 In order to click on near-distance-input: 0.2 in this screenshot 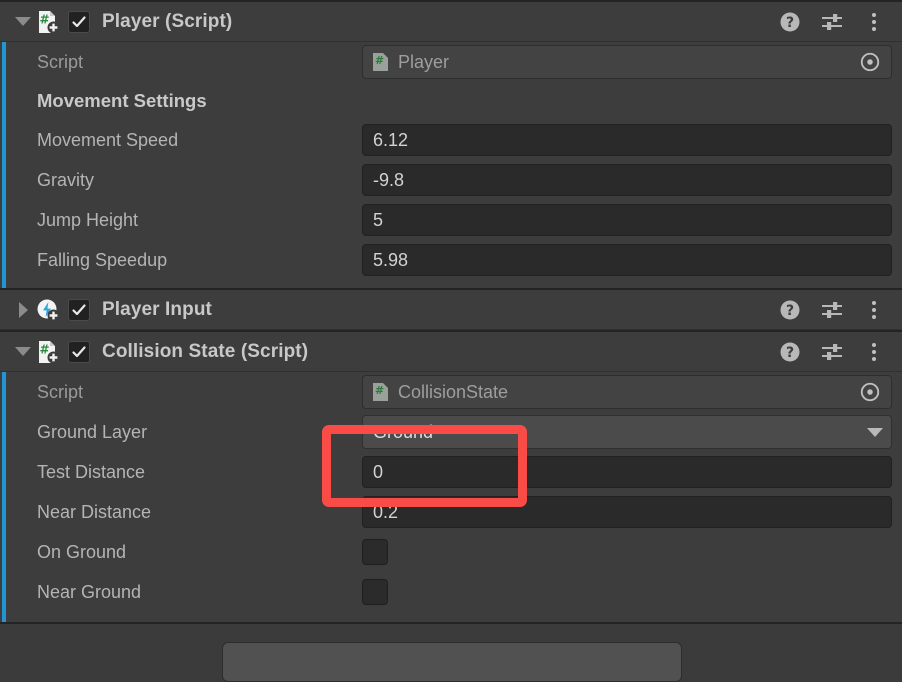, I will do `click(627, 512)`.